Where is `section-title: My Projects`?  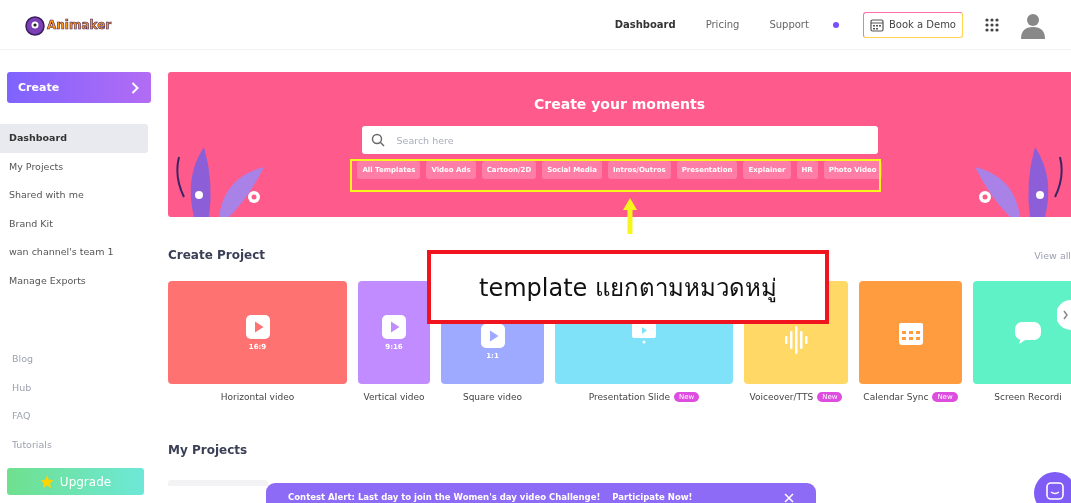
section-title: My Projects is located at coordinates (208, 450).